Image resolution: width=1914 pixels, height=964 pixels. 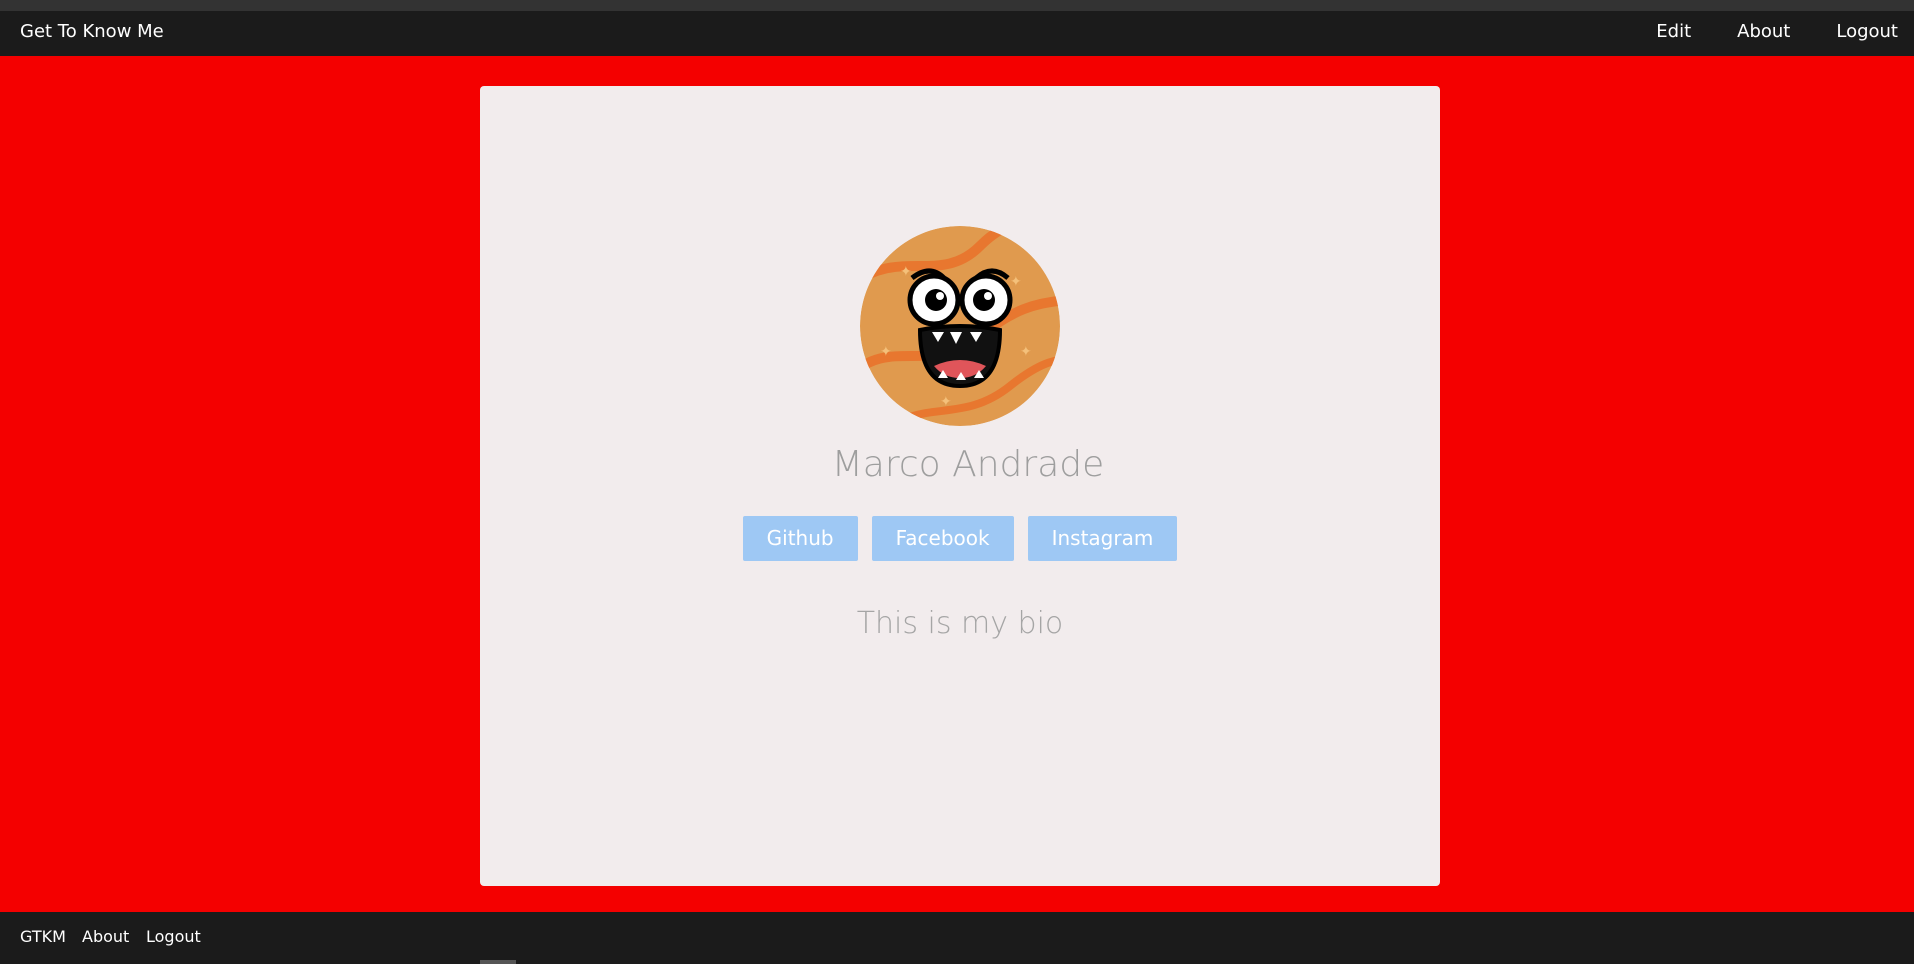 What do you see at coordinates (960, 326) in the screenshot?
I see `avatar: ✦ ✦ ✦ ✦ ✦` at bounding box center [960, 326].